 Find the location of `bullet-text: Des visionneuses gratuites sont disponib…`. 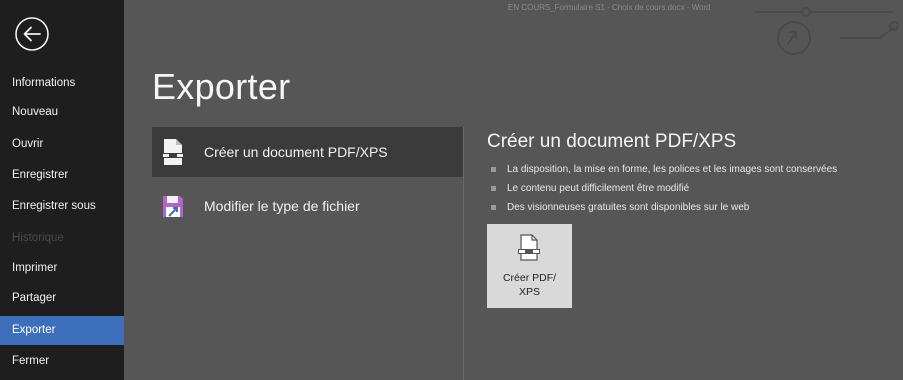

bullet-text: Des visionneuses gratuites sont disponib… is located at coordinates (628, 207).